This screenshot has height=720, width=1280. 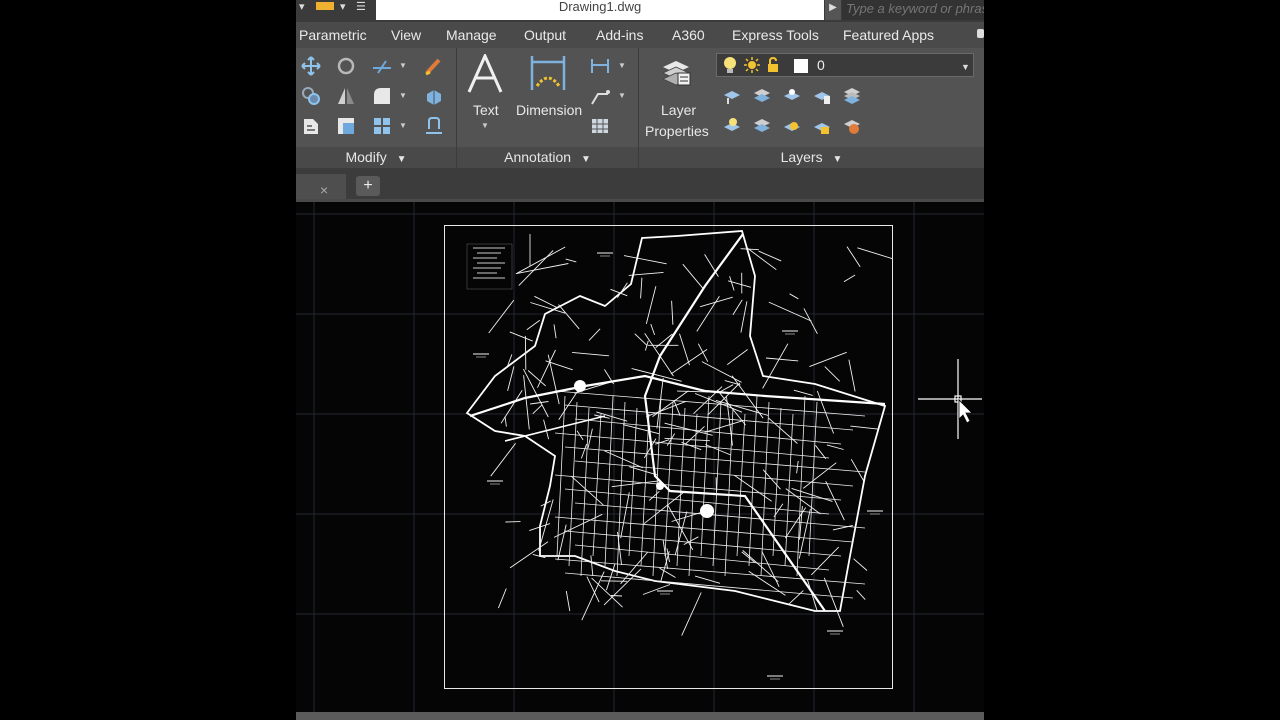 I want to click on text-icon, so click(x=485, y=74).